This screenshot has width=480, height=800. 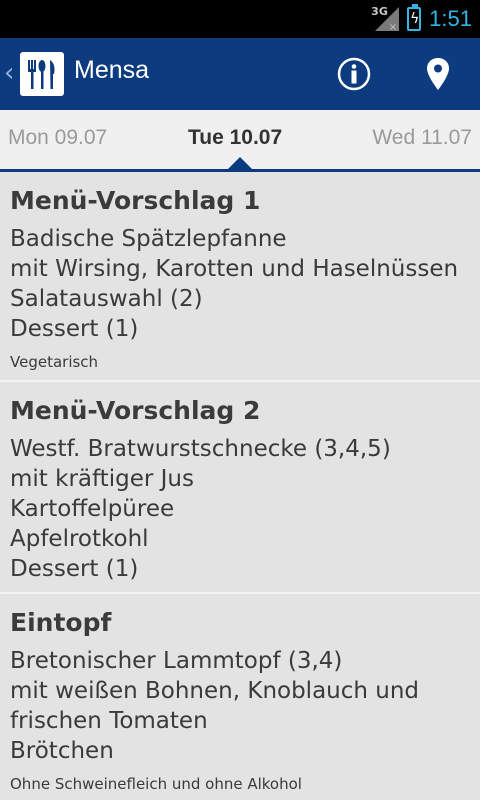 What do you see at coordinates (240, 74) in the screenshot?
I see `action-bar: ‹ Mensa` at bounding box center [240, 74].